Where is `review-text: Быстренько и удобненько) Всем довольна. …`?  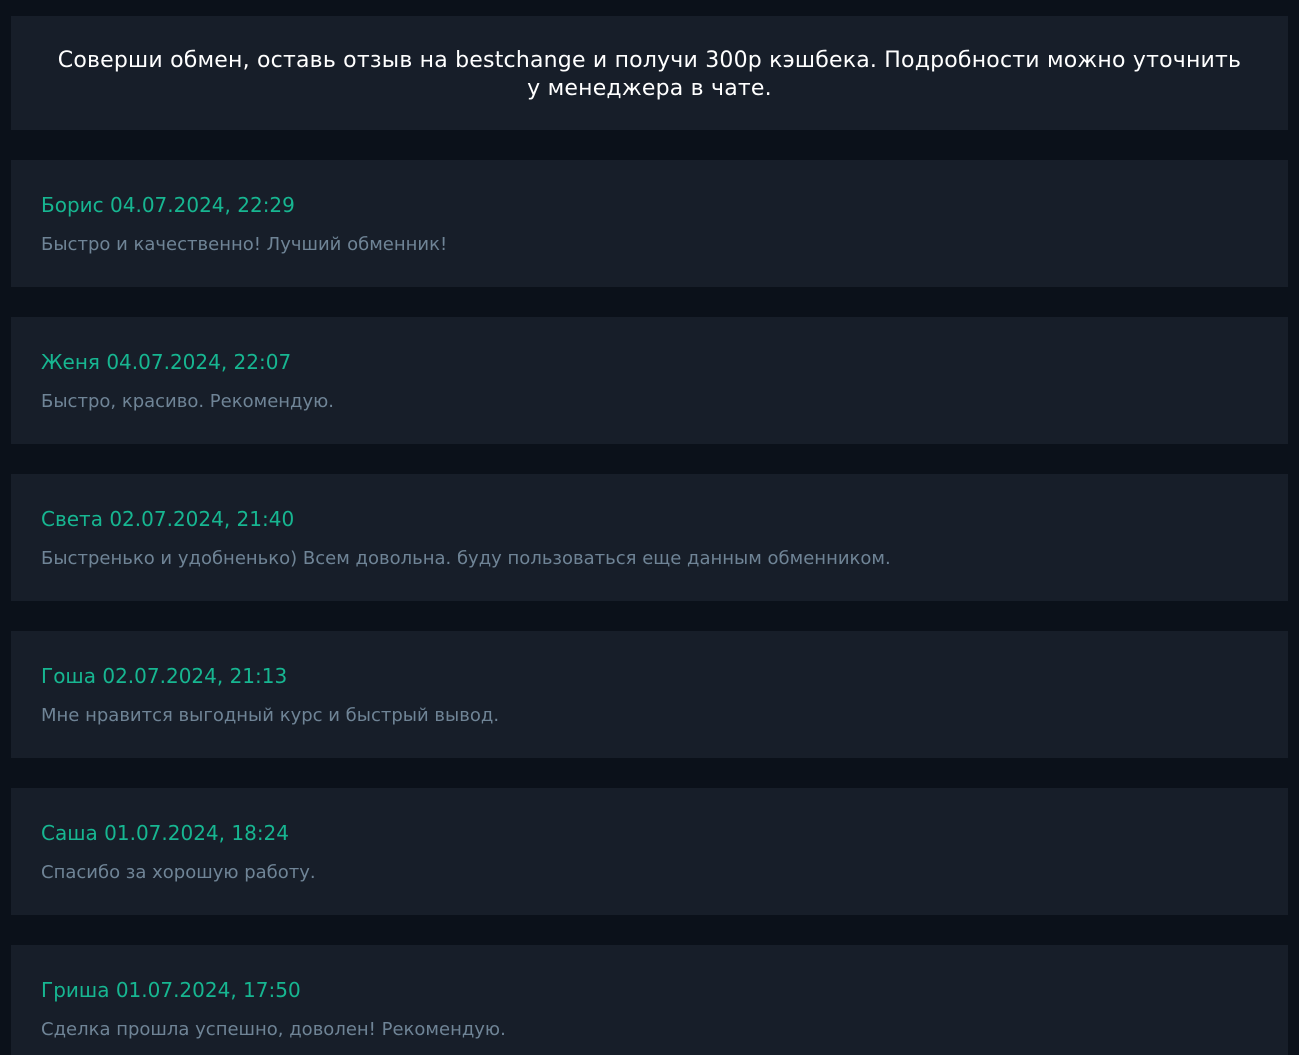
review-text: Быстренько и удобненько) Всем довольна. … is located at coordinates (466, 558).